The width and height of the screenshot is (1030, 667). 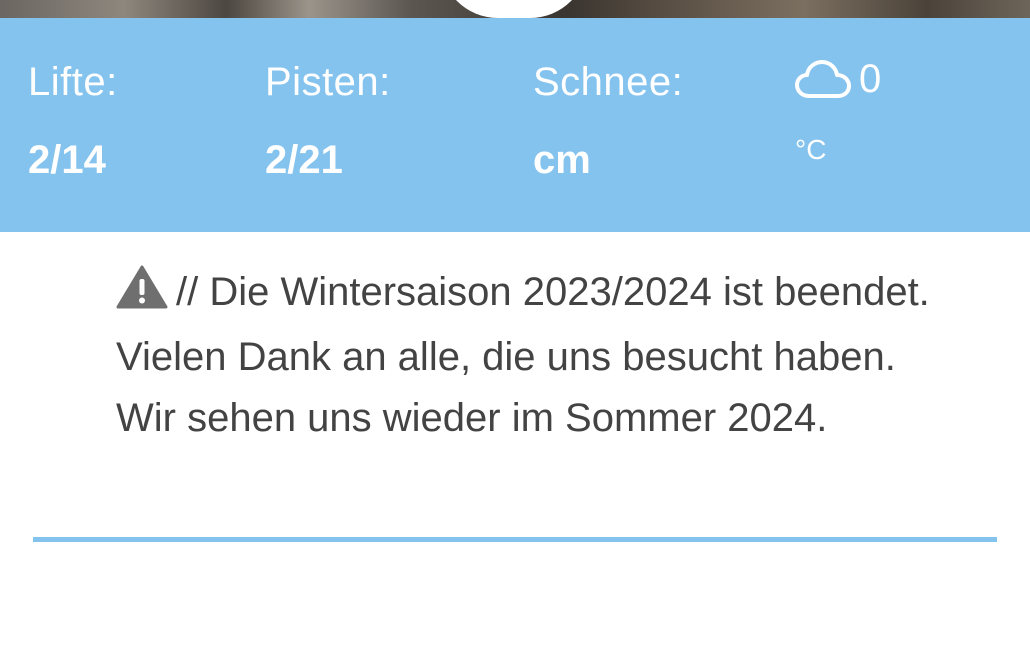 I want to click on snow-label: Schnee:, so click(x=608, y=82).